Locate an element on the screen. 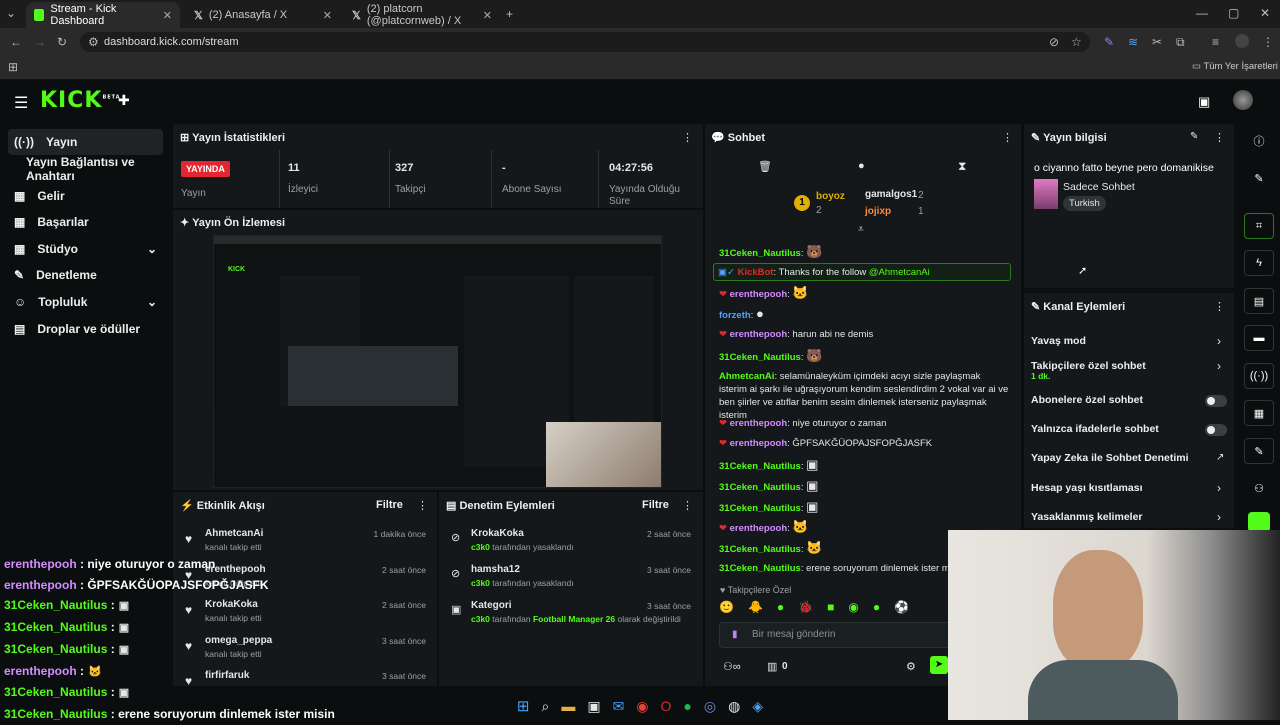 Image resolution: width=1280 pixels, height=725 pixels. moderation-filter-button: Filtre is located at coordinates (655, 505).